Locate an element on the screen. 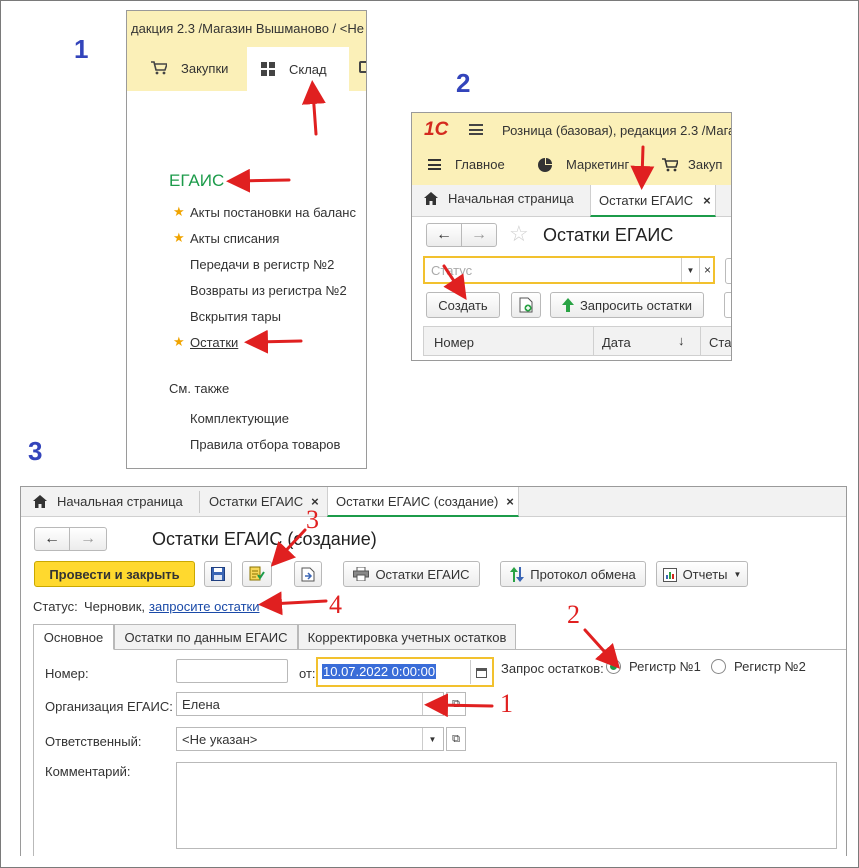 The image size is (859, 868). menu-purchases: Закуп is located at coordinates (692, 164).